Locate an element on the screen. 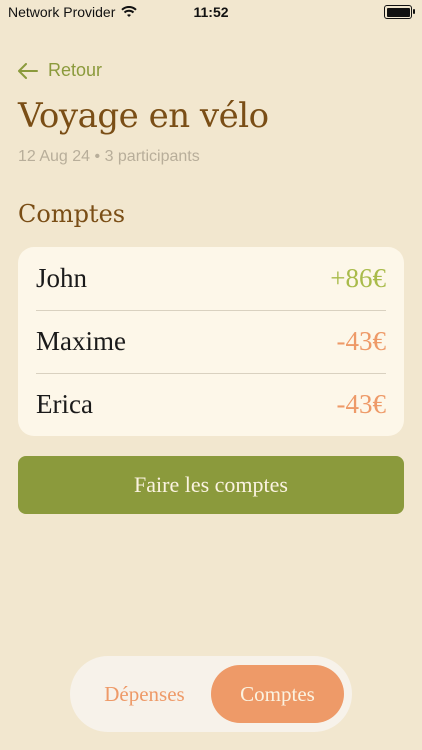 This screenshot has width=422, height=750. section-title-comptes: Comptes is located at coordinates (72, 214).